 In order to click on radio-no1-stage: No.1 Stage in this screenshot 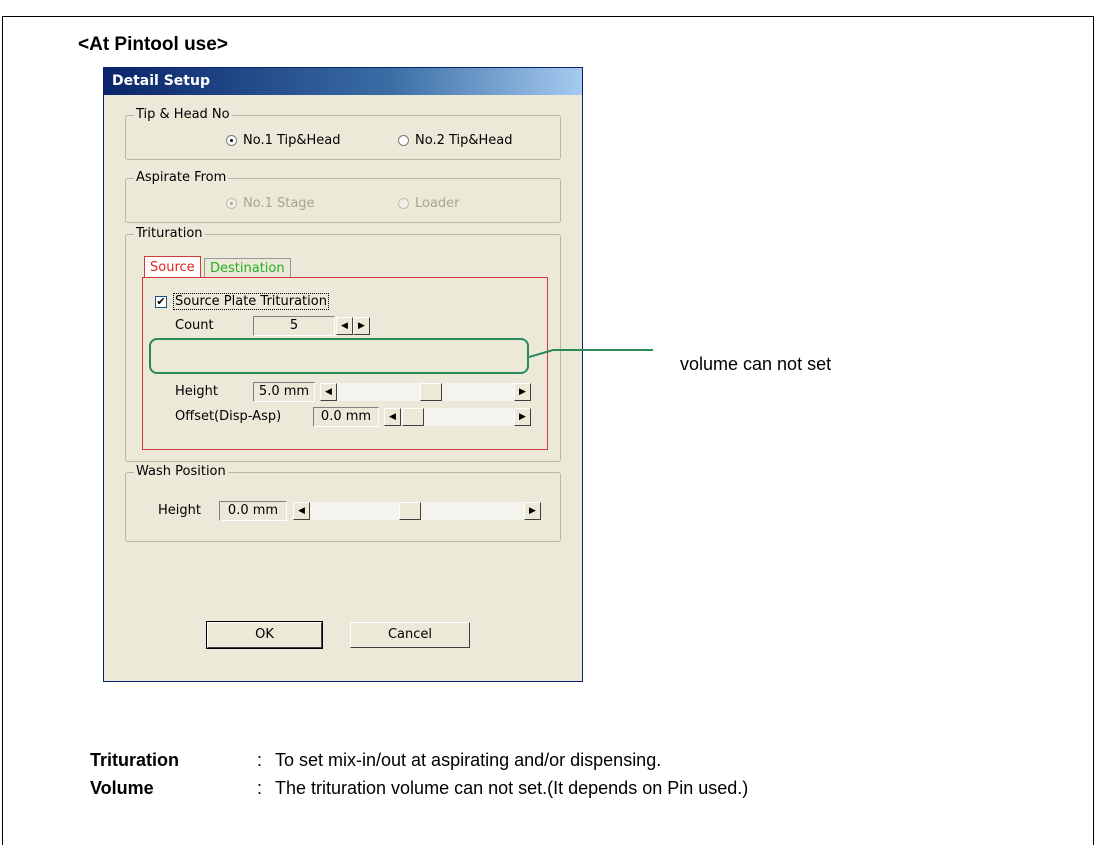, I will do `click(270, 203)`.